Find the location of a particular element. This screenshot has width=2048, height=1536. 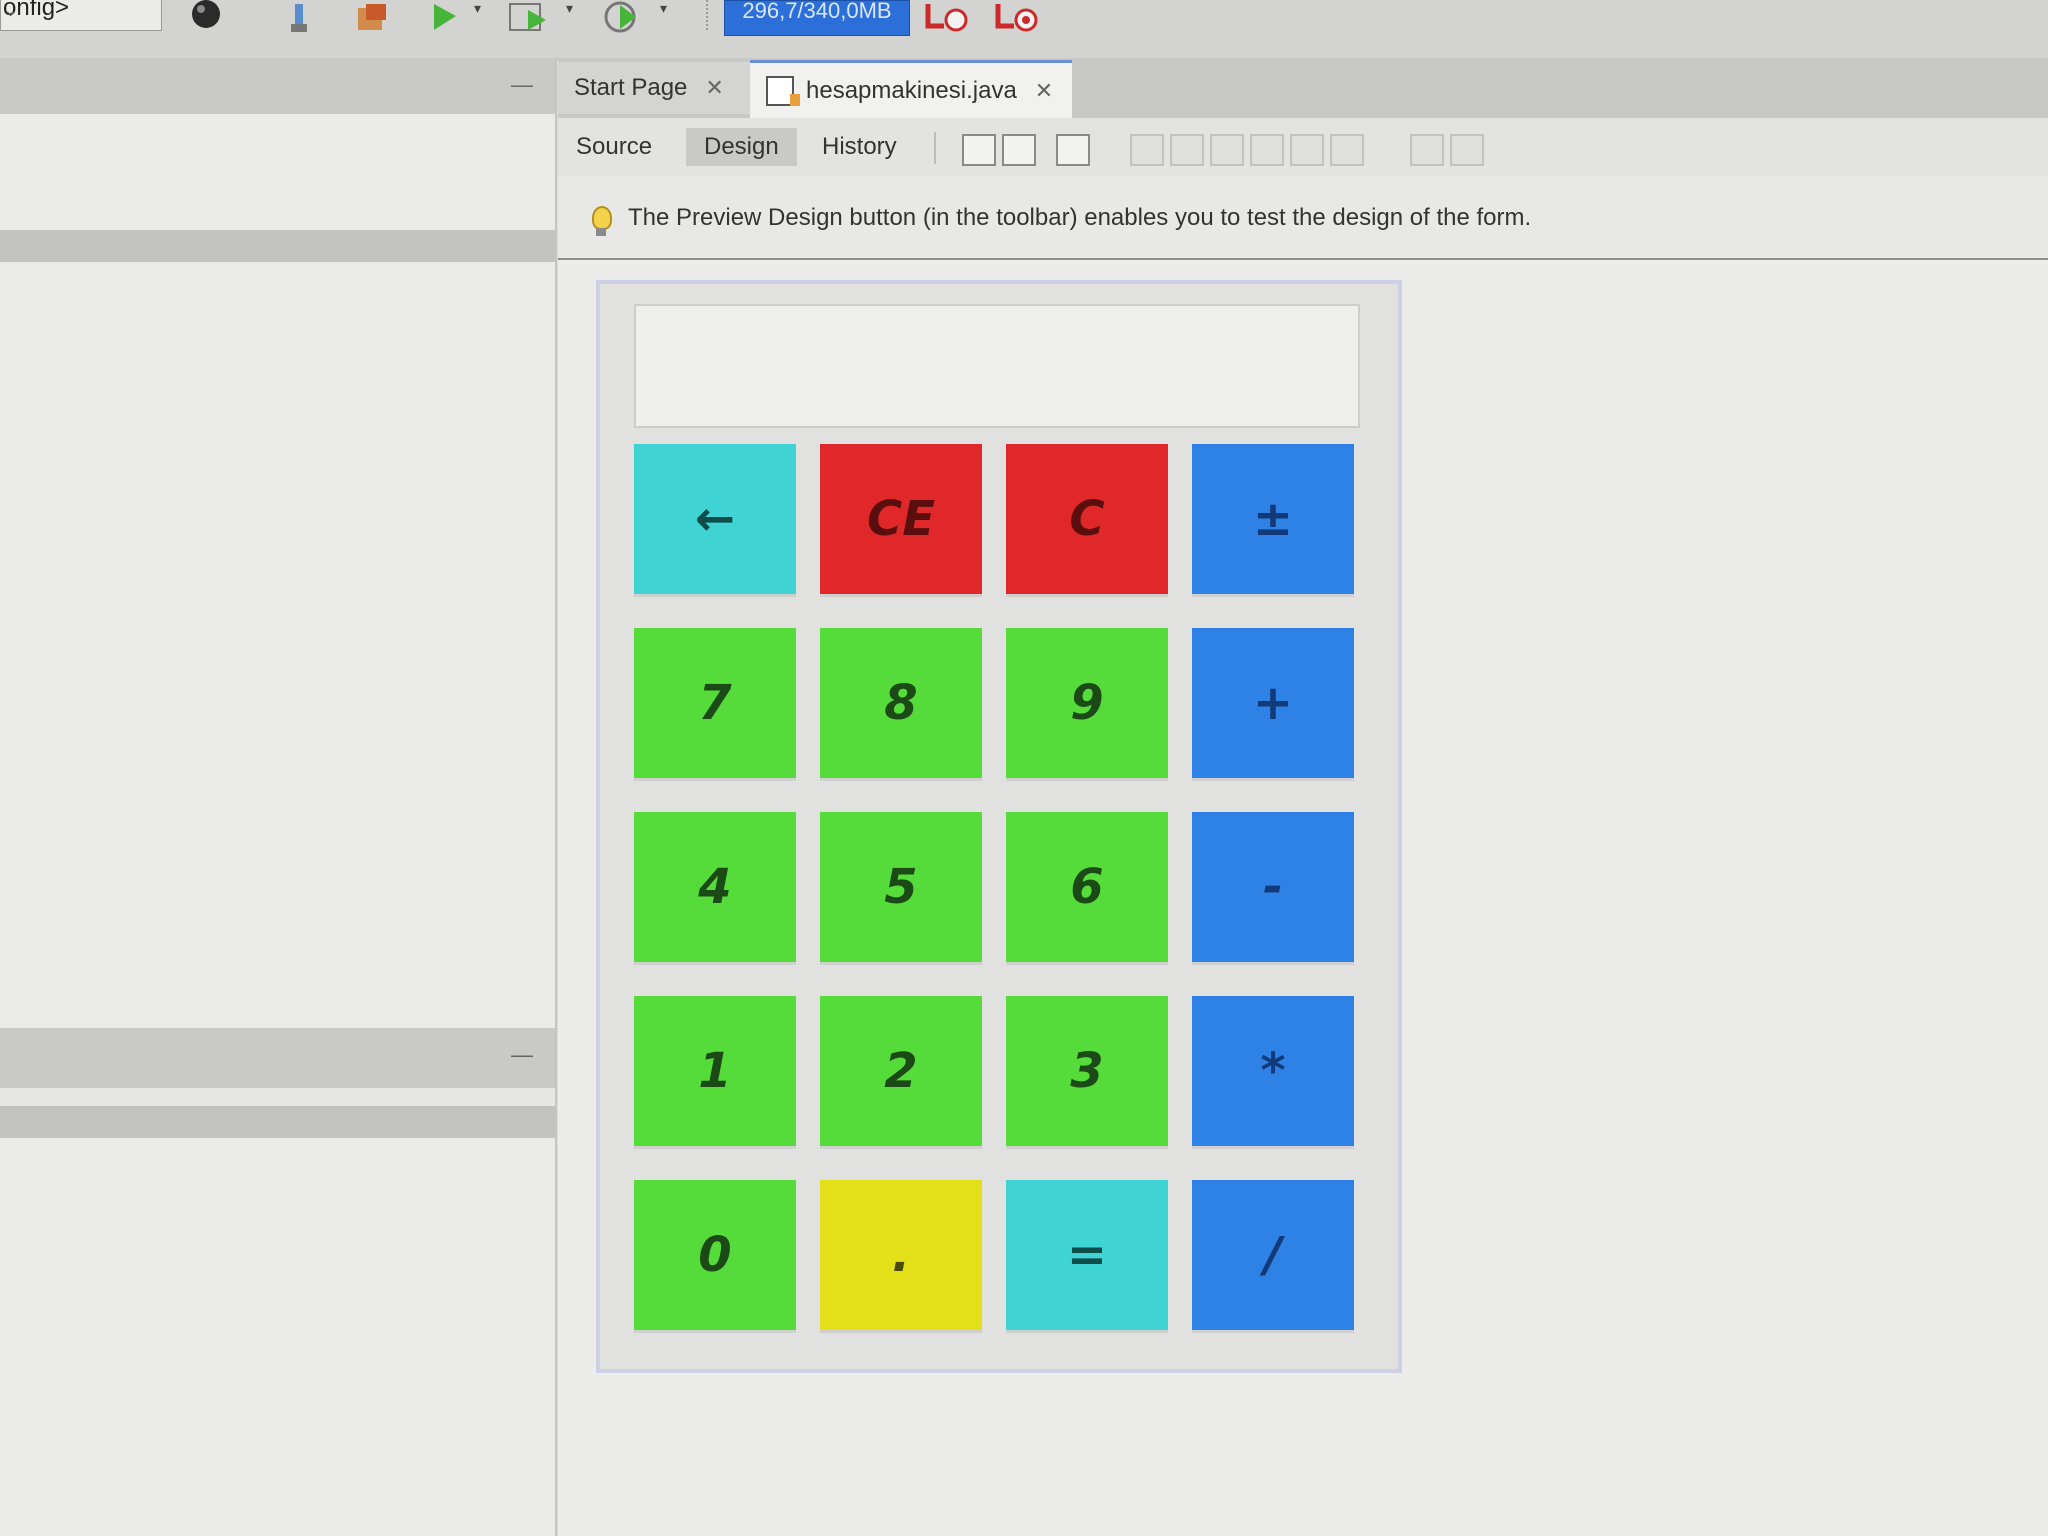

key-five-button: 5 is located at coordinates (901, 887).